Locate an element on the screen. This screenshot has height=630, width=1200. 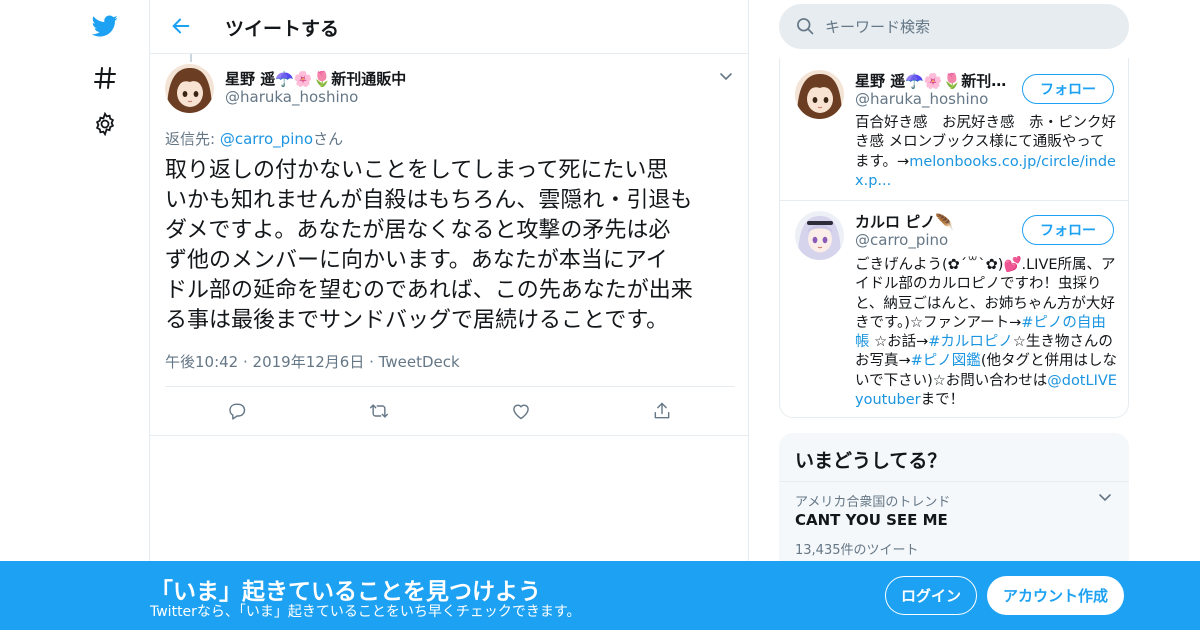
signup-button: アカウント作成 is located at coordinates (1055, 595).